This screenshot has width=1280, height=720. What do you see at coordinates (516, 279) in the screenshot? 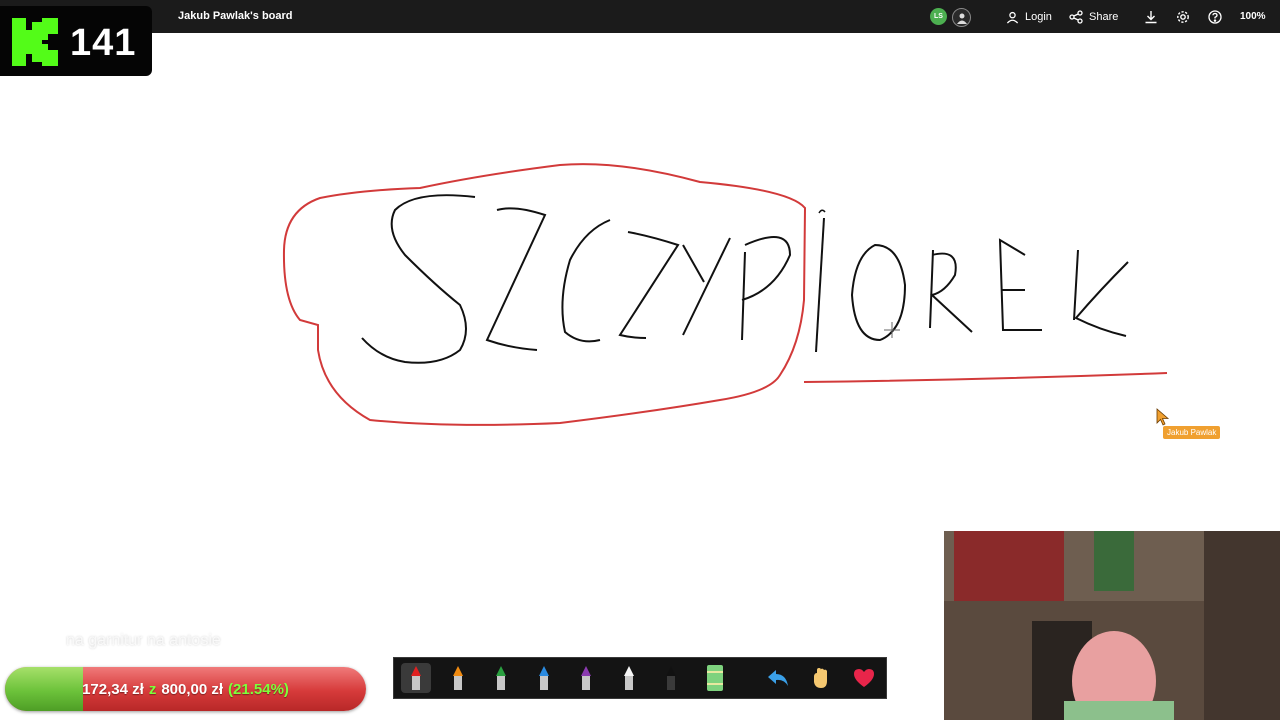
I see `letter-z1-stroke` at bounding box center [516, 279].